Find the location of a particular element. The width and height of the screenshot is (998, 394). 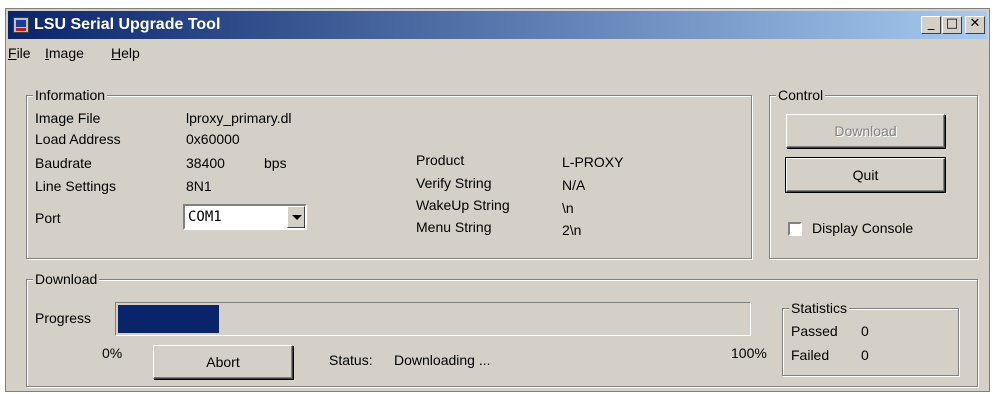

port-select-value: COM1 is located at coordinates (205, 217).